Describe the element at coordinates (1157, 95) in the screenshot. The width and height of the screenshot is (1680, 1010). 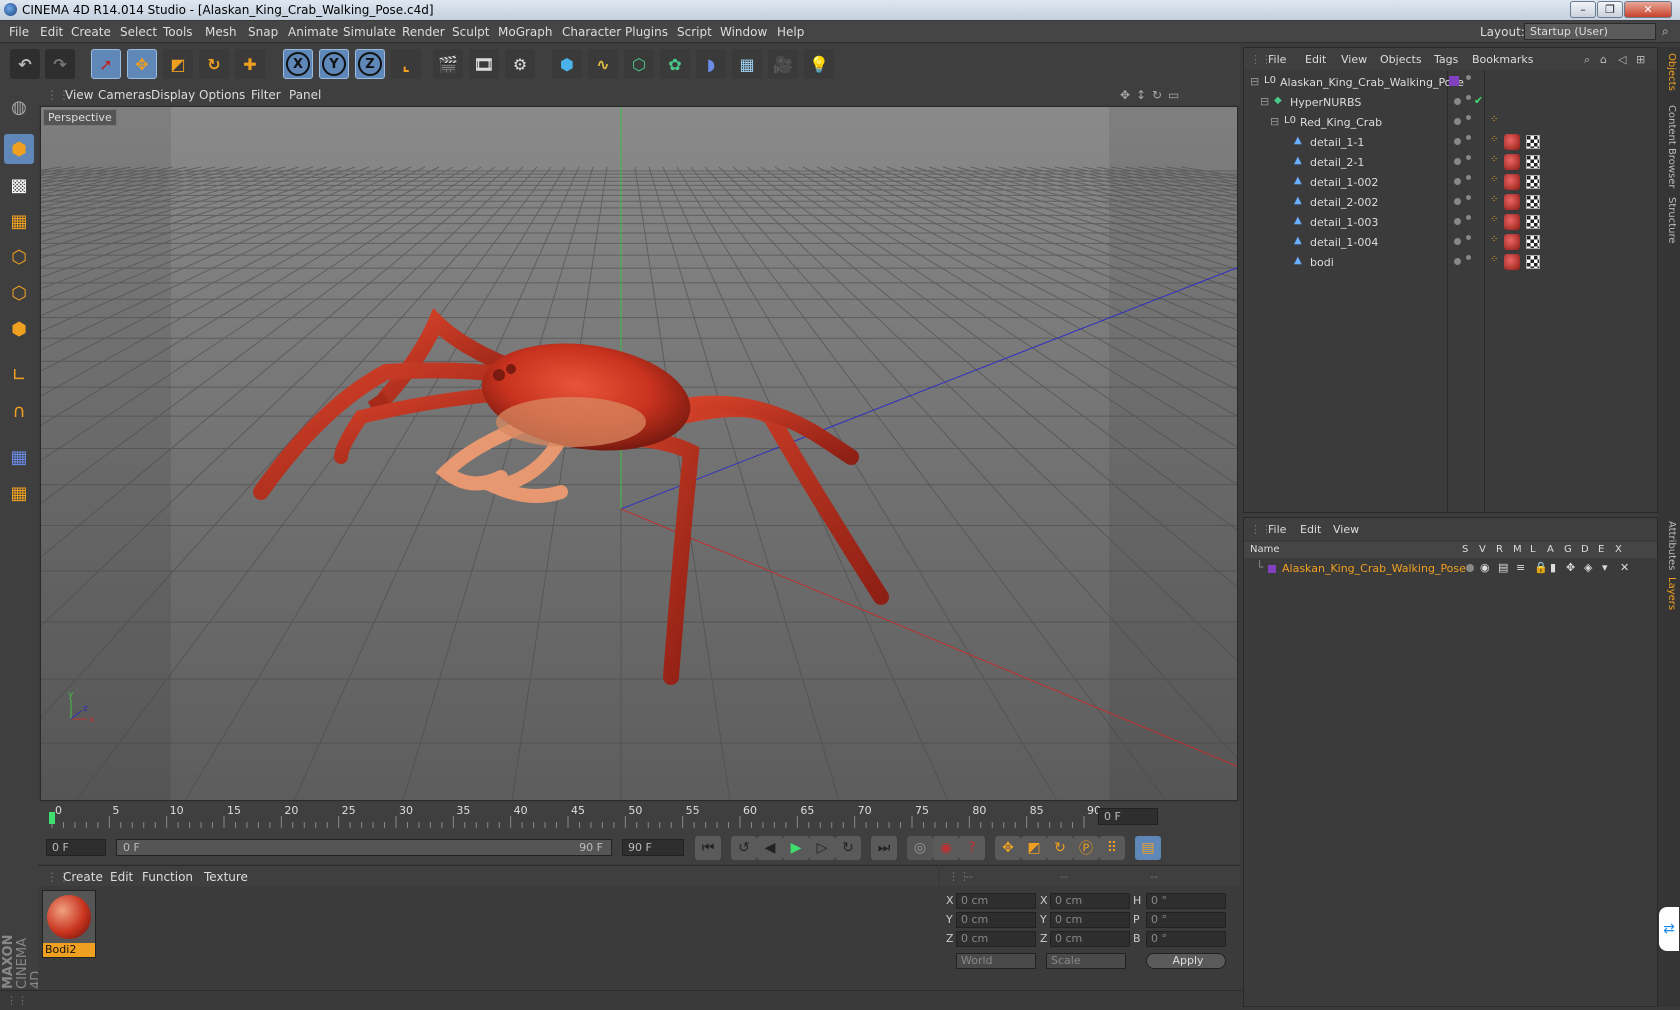
I see `vp-rotate-icon: ↻` at that location.